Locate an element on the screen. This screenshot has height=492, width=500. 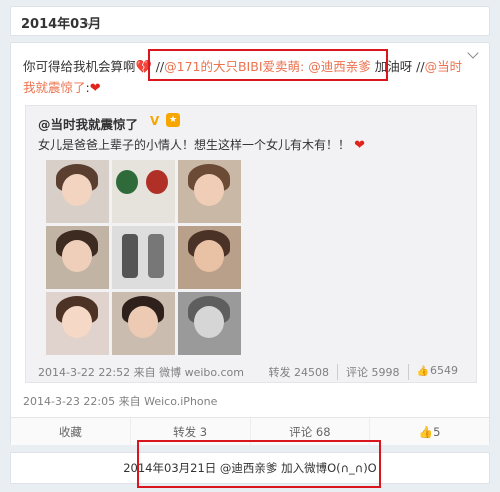
repost-timestamp: 2014-3-22 22:52 来自 微博 weibo.com is located at coordinates (141, 372).